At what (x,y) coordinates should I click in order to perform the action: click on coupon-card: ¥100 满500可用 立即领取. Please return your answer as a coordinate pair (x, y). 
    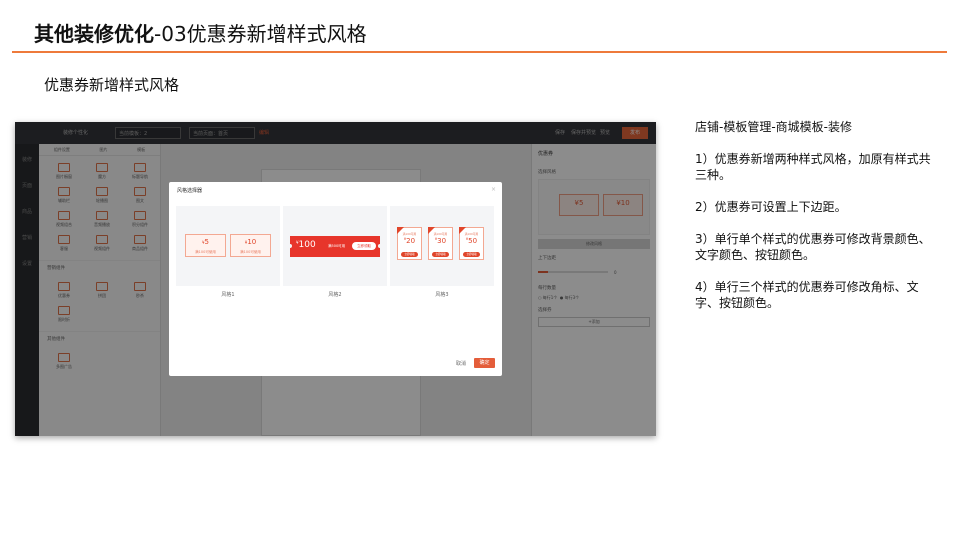
    Looking at the image, I should click on (335, 246).